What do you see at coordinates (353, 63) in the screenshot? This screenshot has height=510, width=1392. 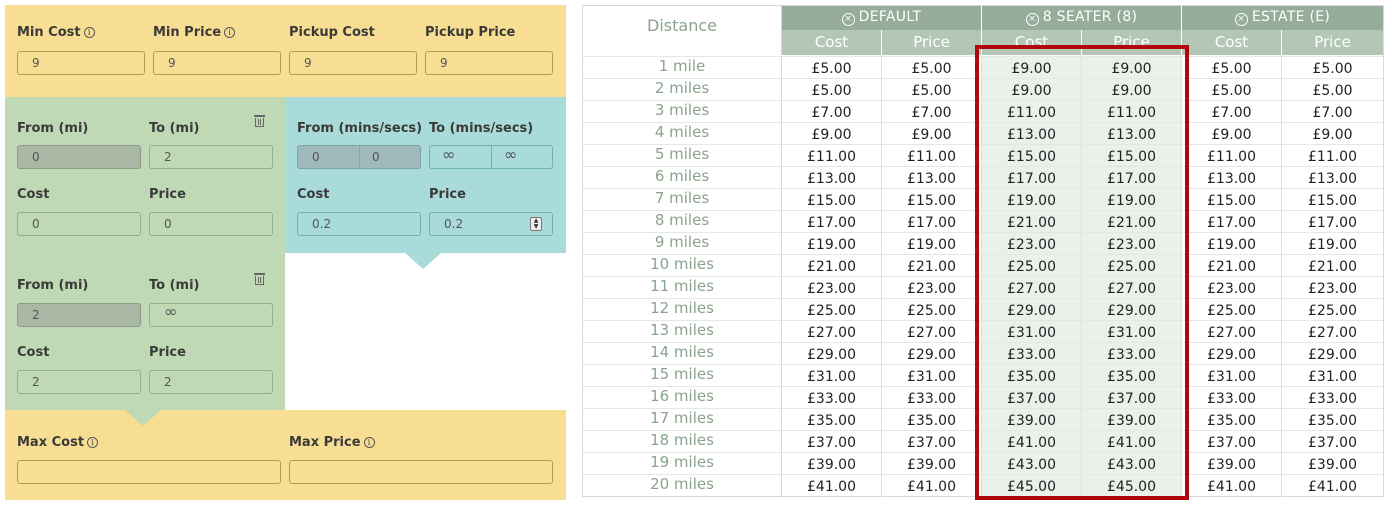 I see `pickup-cost-input: 9` at bounding box center [353, 63].